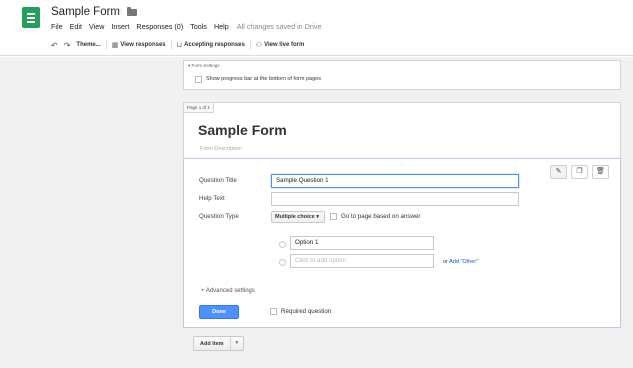  Describe the element at coordinates (198, 79) in the screenshot. I see `progress-bar-checkbox` at that location.